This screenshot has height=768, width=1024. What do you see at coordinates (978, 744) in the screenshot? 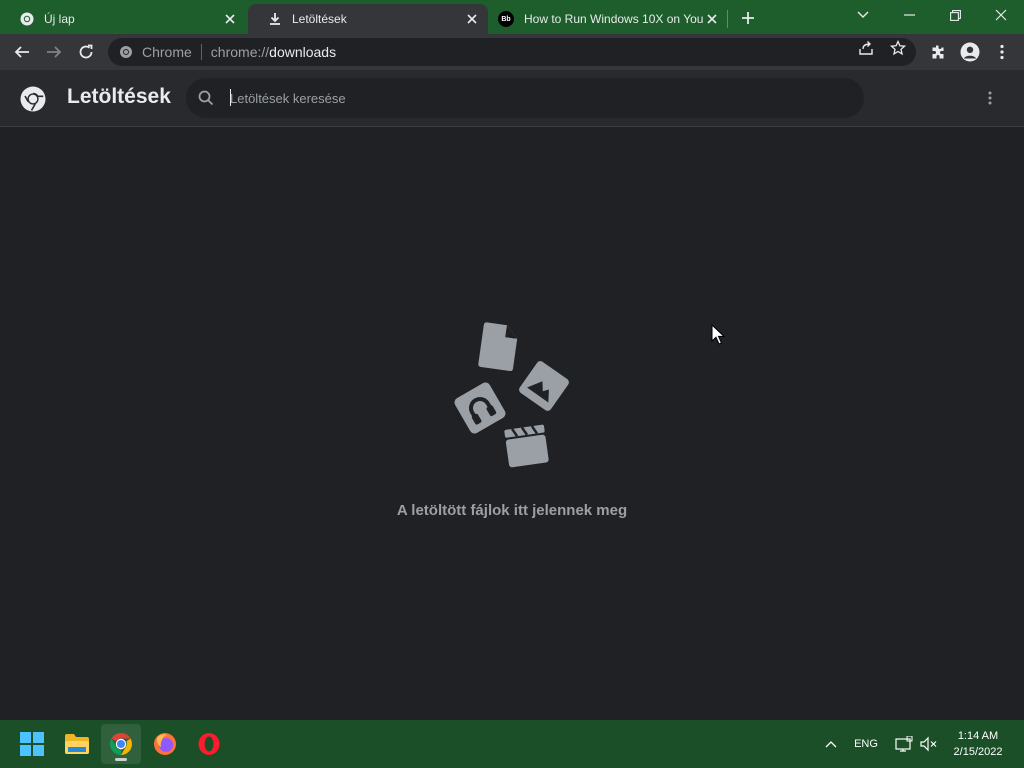
I see `system-clock: 1:14 AM 2/15/2022` at bounding box center [978, 744].